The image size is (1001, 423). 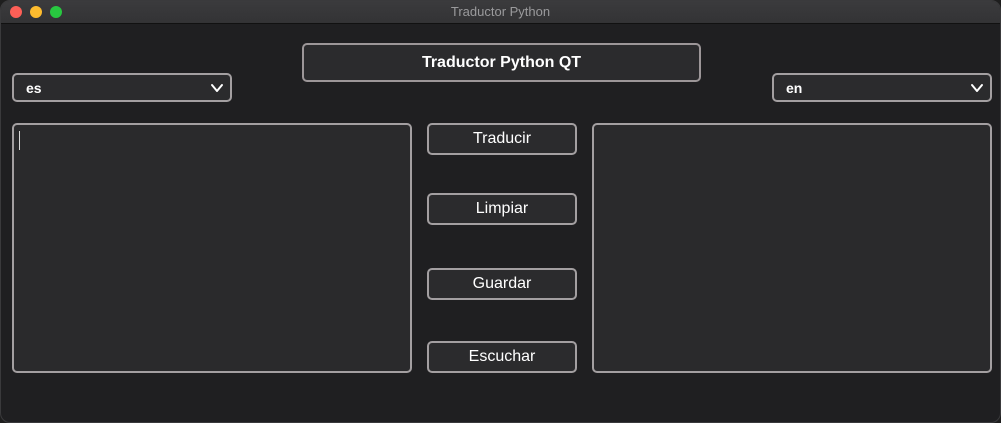 I want to click on listen-button: Escuchar, so click(x=502, y=357).